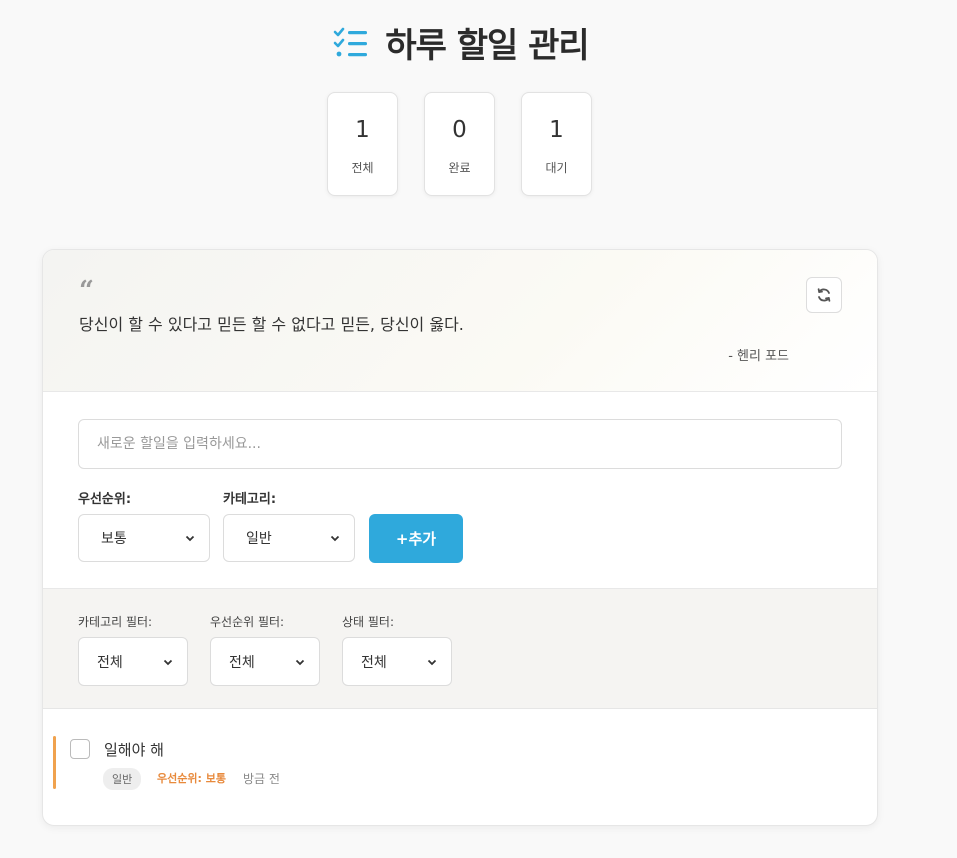 The height and width of the screenshot is (858, 957). Describe the element at coordinates (362, 167) in the screenshot. I see `stat-total-label: 전체` at that location.